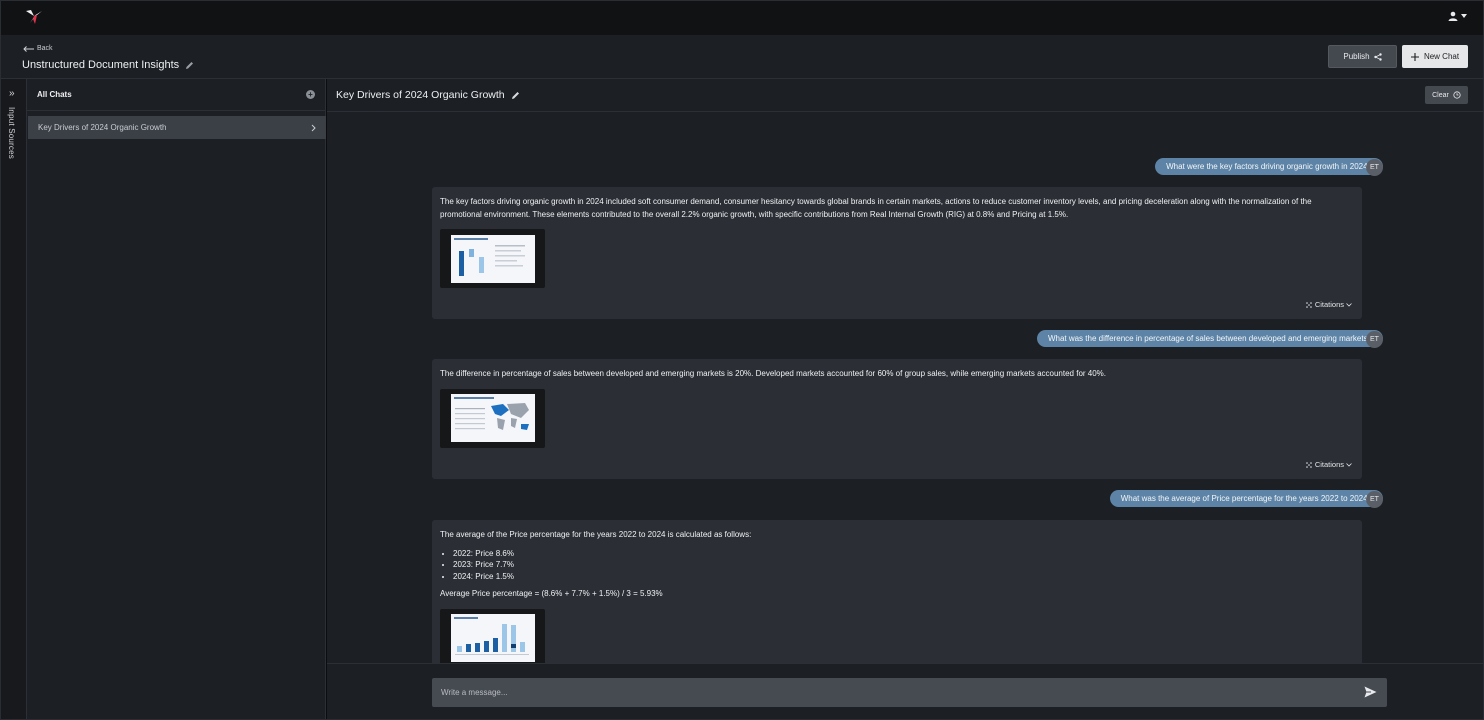  I want to click on page-title: Unstructured Document Insights, so click(108, 65).